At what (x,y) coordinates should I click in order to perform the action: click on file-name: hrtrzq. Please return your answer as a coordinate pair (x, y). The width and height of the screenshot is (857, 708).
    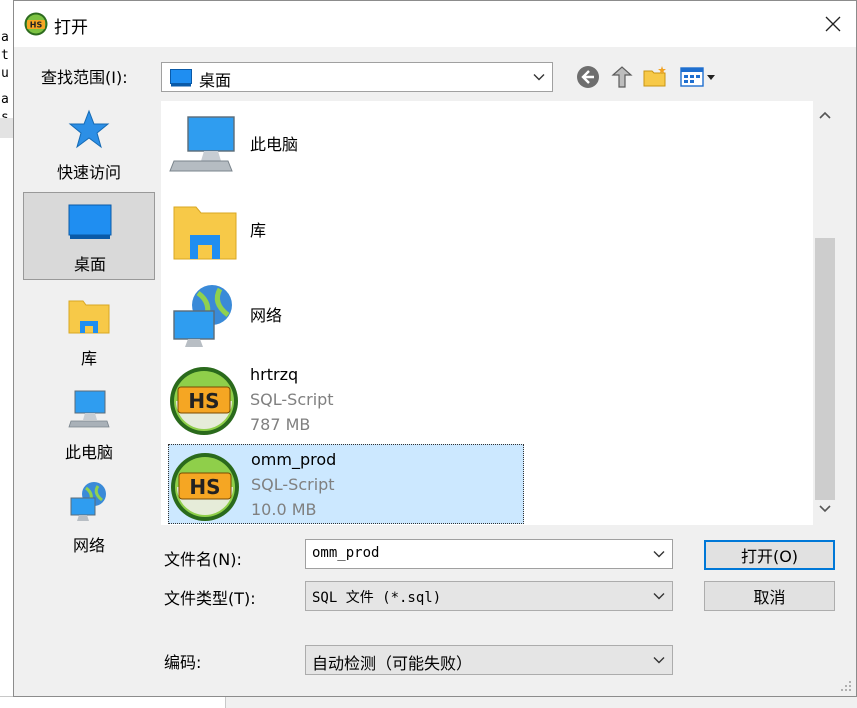
    Looking at the image, I should click on (274, 374).